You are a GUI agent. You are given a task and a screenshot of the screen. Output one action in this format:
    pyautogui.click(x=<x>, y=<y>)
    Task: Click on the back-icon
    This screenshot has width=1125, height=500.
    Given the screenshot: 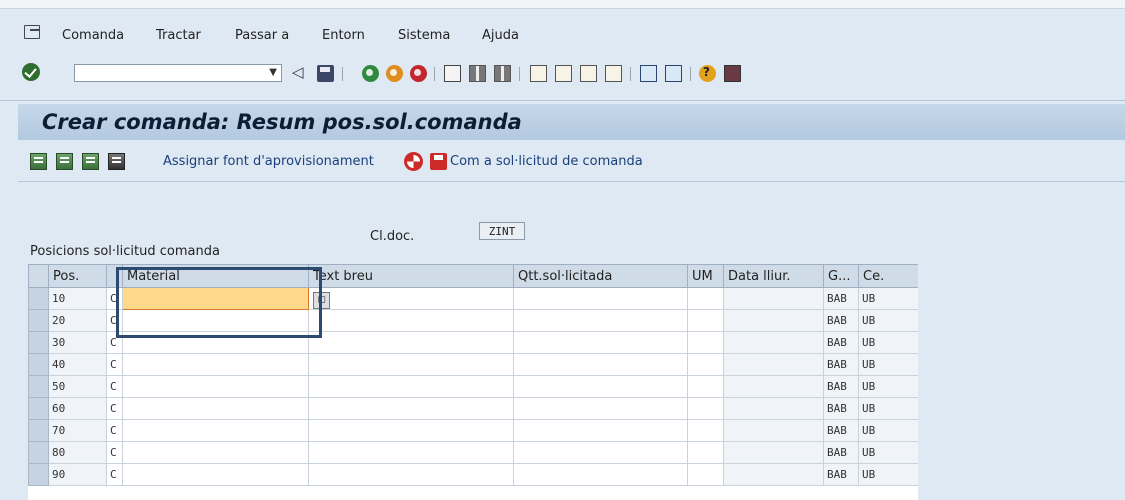 What is the action you would take?
    pyautogui.click(x=300, y=72)
    